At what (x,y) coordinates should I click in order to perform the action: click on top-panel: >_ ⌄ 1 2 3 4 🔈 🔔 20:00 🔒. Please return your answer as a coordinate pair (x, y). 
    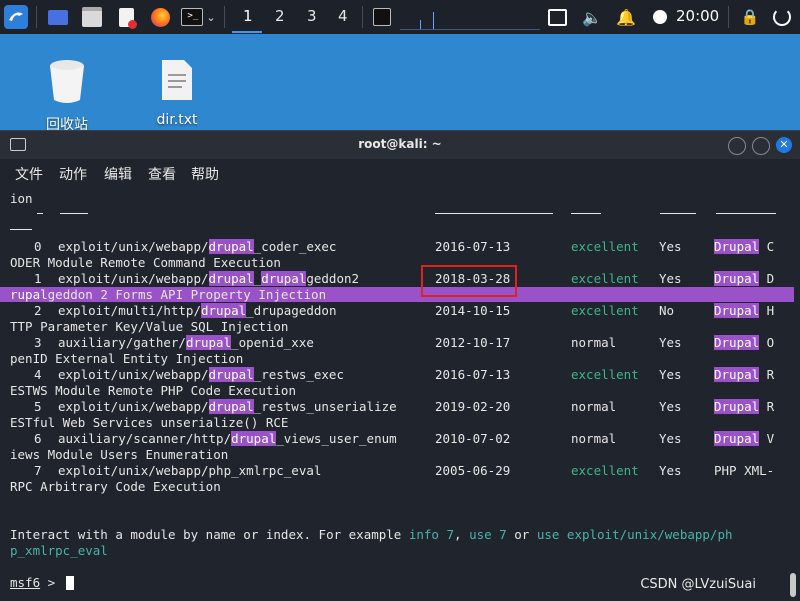
    Looking at the image, I should click on (400, 17).